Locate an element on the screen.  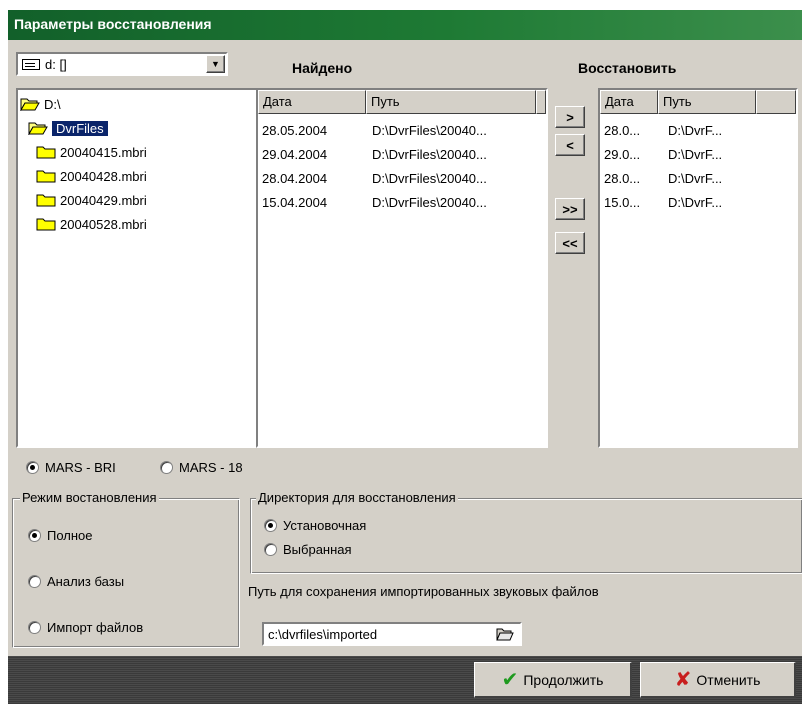
tree-item-label: 20040428.mbri is located at coordinates (103, 176).